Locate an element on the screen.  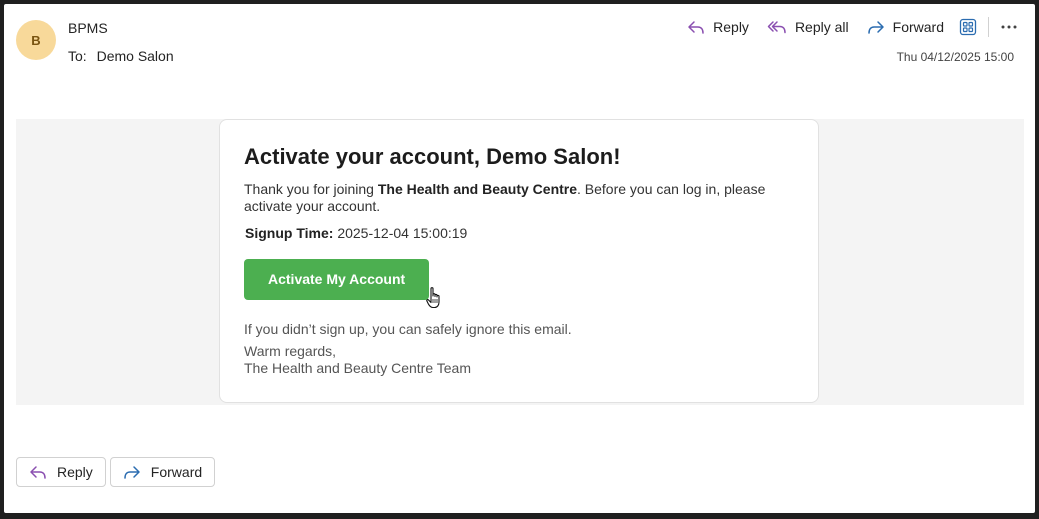
reply-all-button: Reply all is located at coordinates (808, 27).